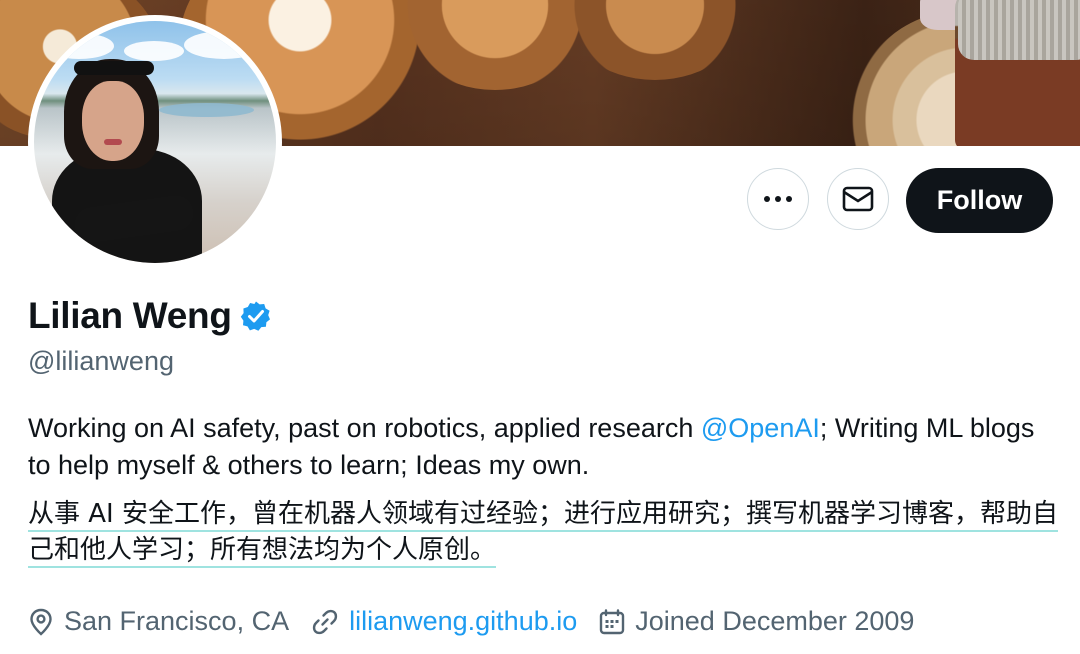 Image resolution: width=1080 pixels, height=654 pixels. I want to click on website-link: lilianweng.github.io, so click(463, 621).